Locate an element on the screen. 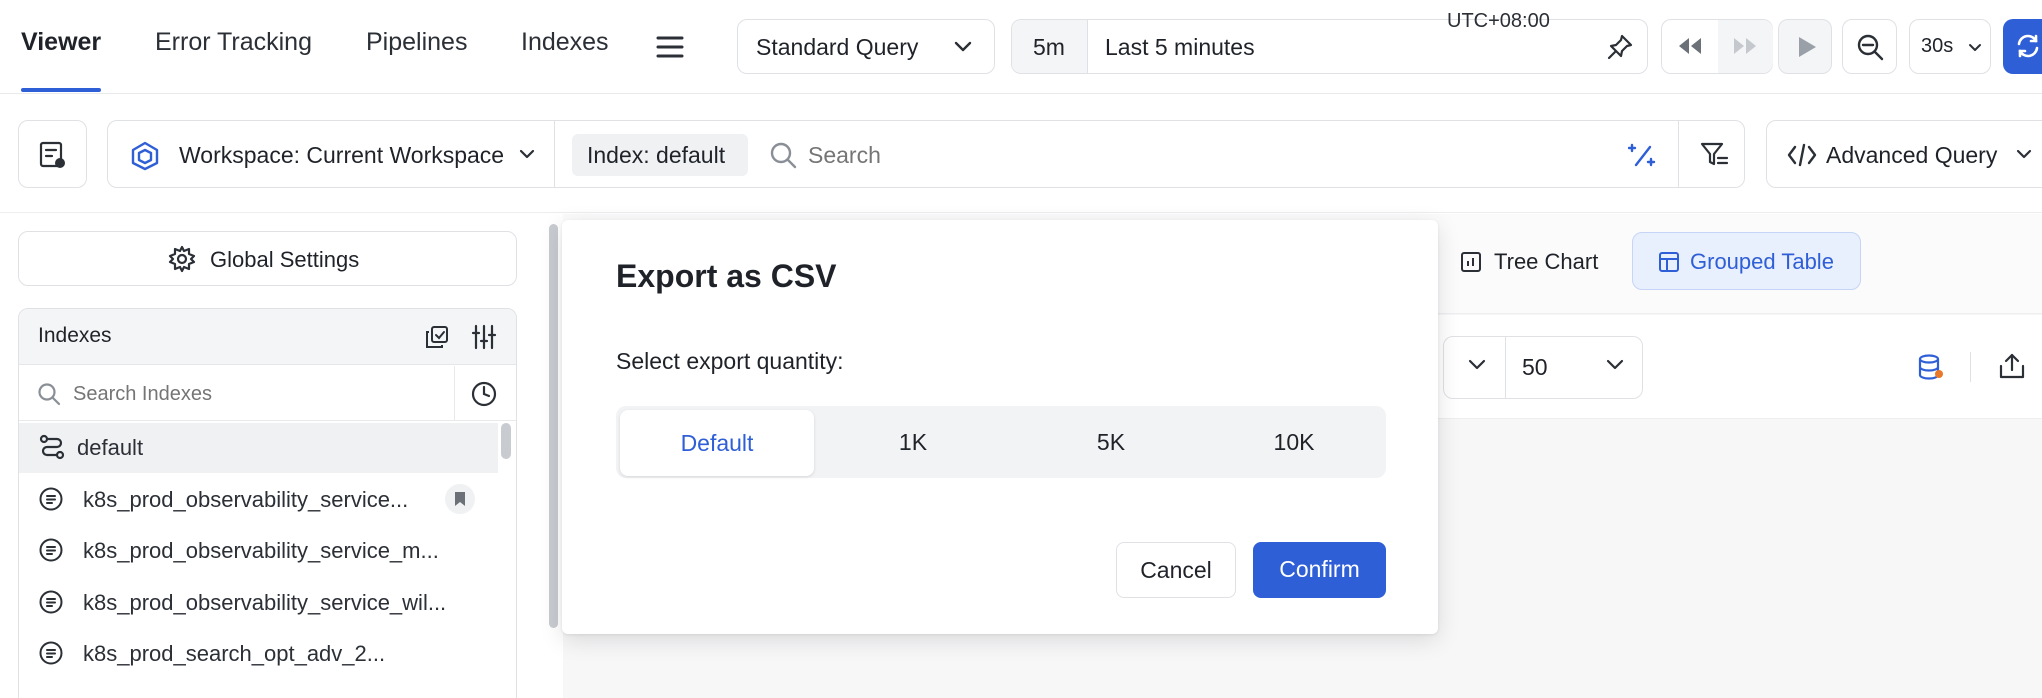  bookmark-icon is located at coordinates (460, 499).